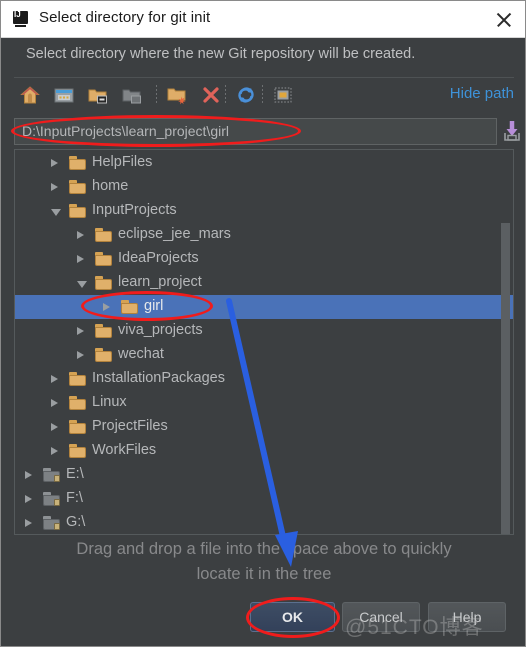 Image resolution: width=526 pixels, height=647 pixels. I want to click on tree-row-label: WorkFiles, so click(124, 450).